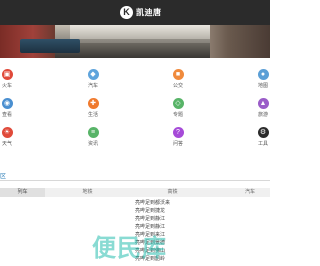 Image resolution: width=320 pixels, height=266 pixels. Describe the element at coordinates (263, 132) in the screenshot. I see `tools-icon: ⚙` at that location.